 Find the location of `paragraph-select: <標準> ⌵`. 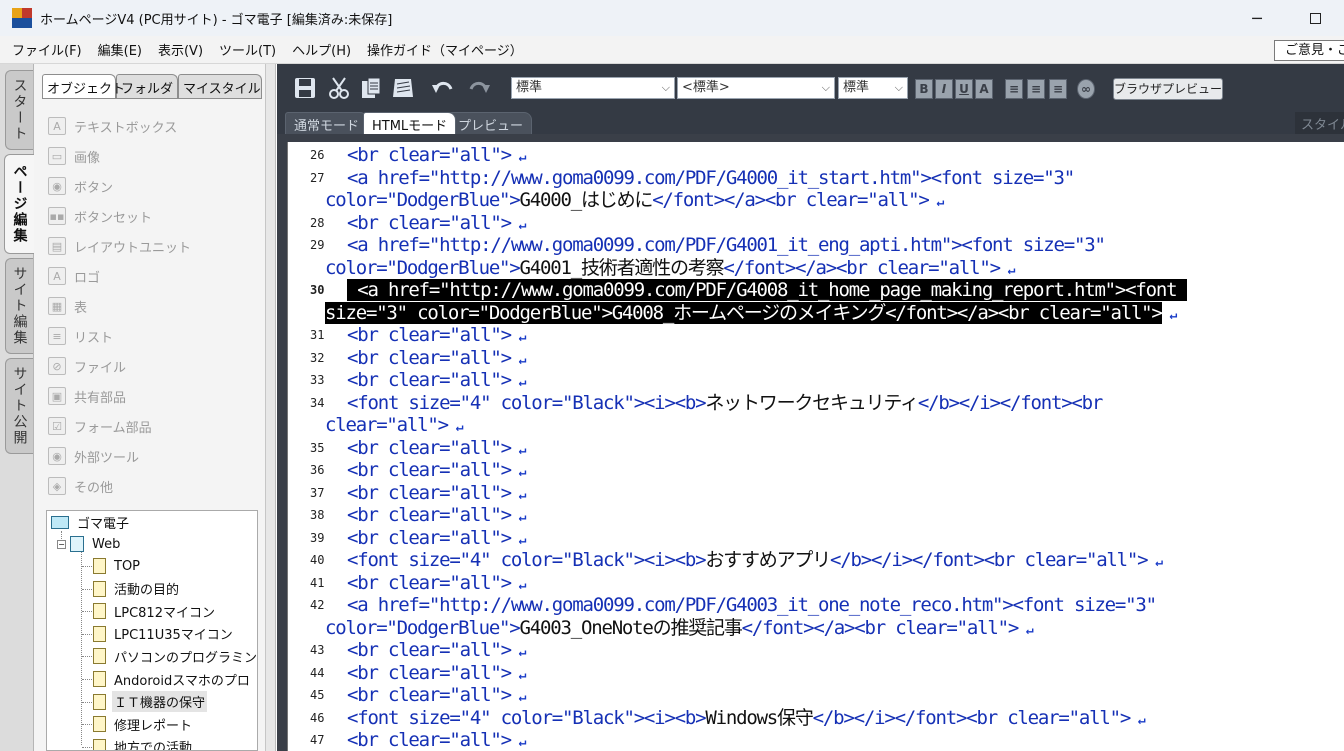

paragraph-select: <標準> ⌵ is located at coordinates (756, 88).